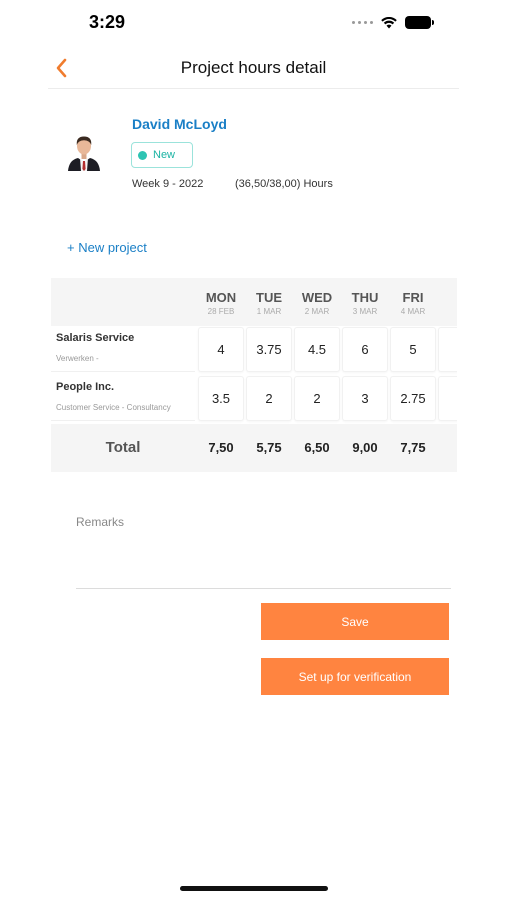  I want to click on day-header: FRI 4 MAR, so click(413, 302).